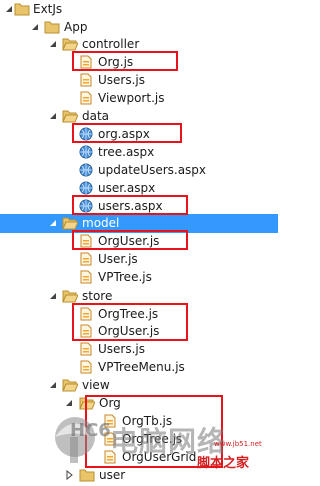 The image size is (320, 486). Describe the element at coordinates (96, 385) in the screenshot. I see `tree-label: view` at that location.